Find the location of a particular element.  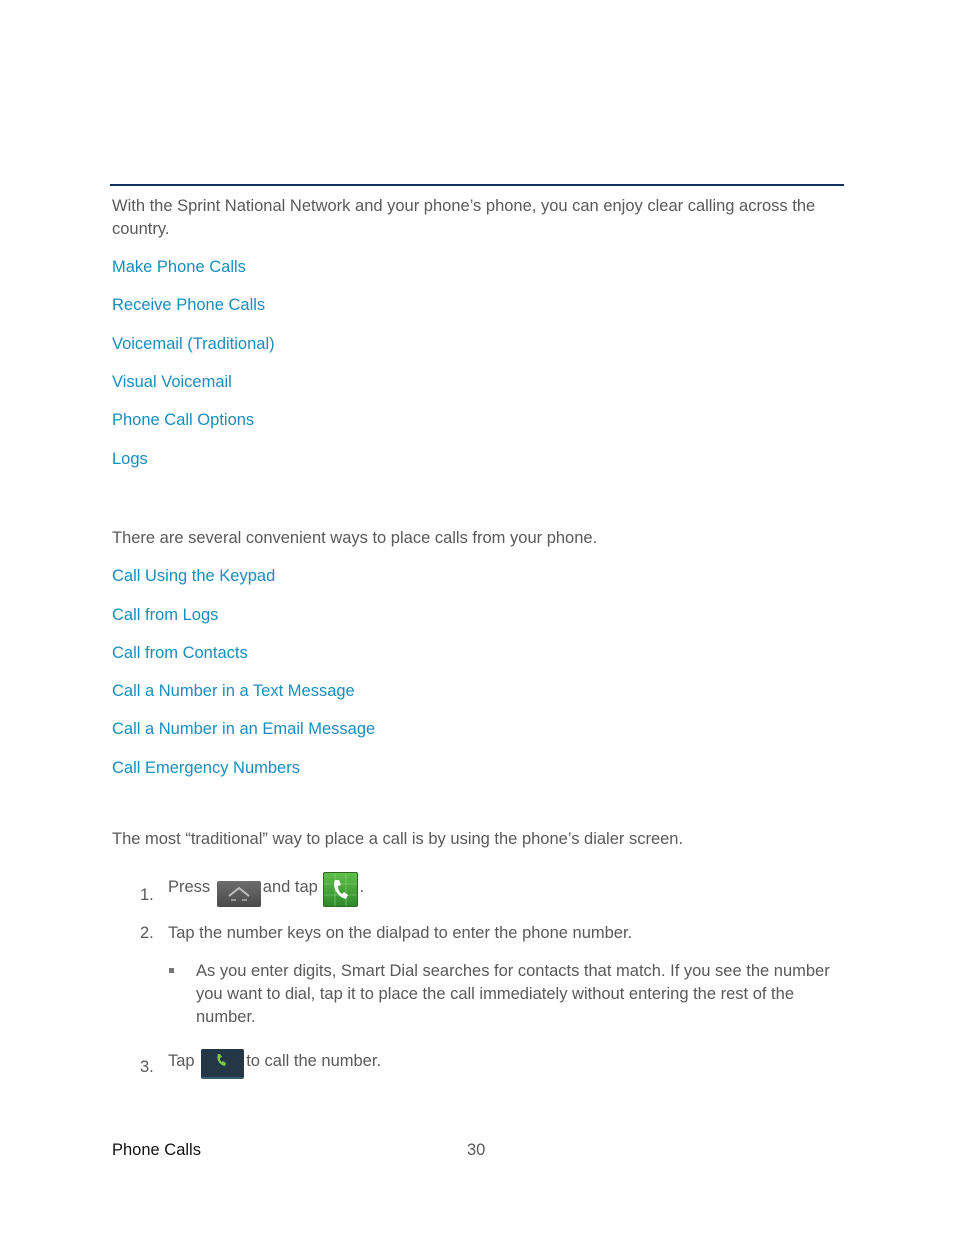

step-3: Tap to call the number. is located at coordinates (274, 1061).